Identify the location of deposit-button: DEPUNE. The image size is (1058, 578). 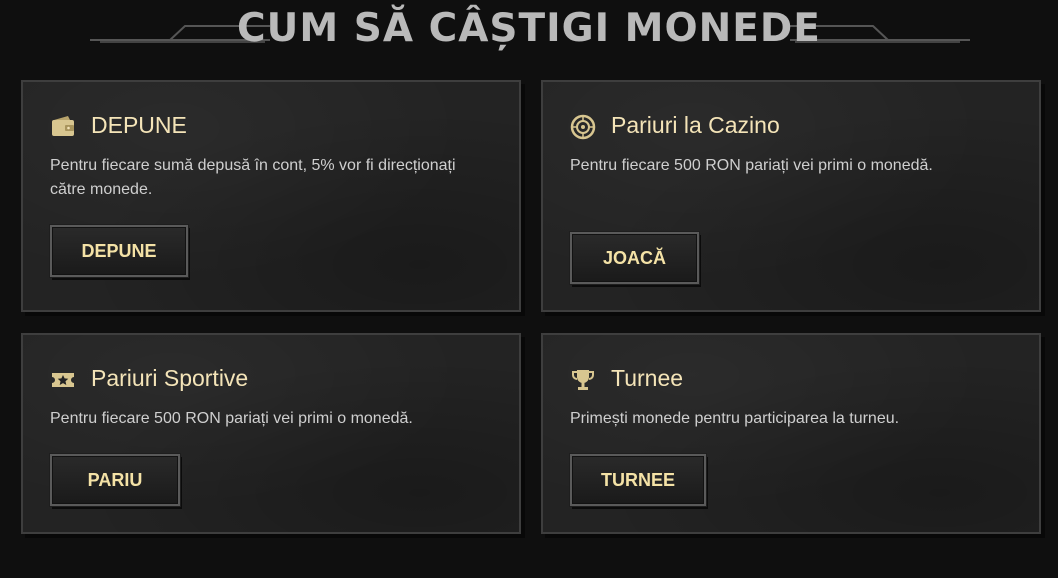
(119, 251).